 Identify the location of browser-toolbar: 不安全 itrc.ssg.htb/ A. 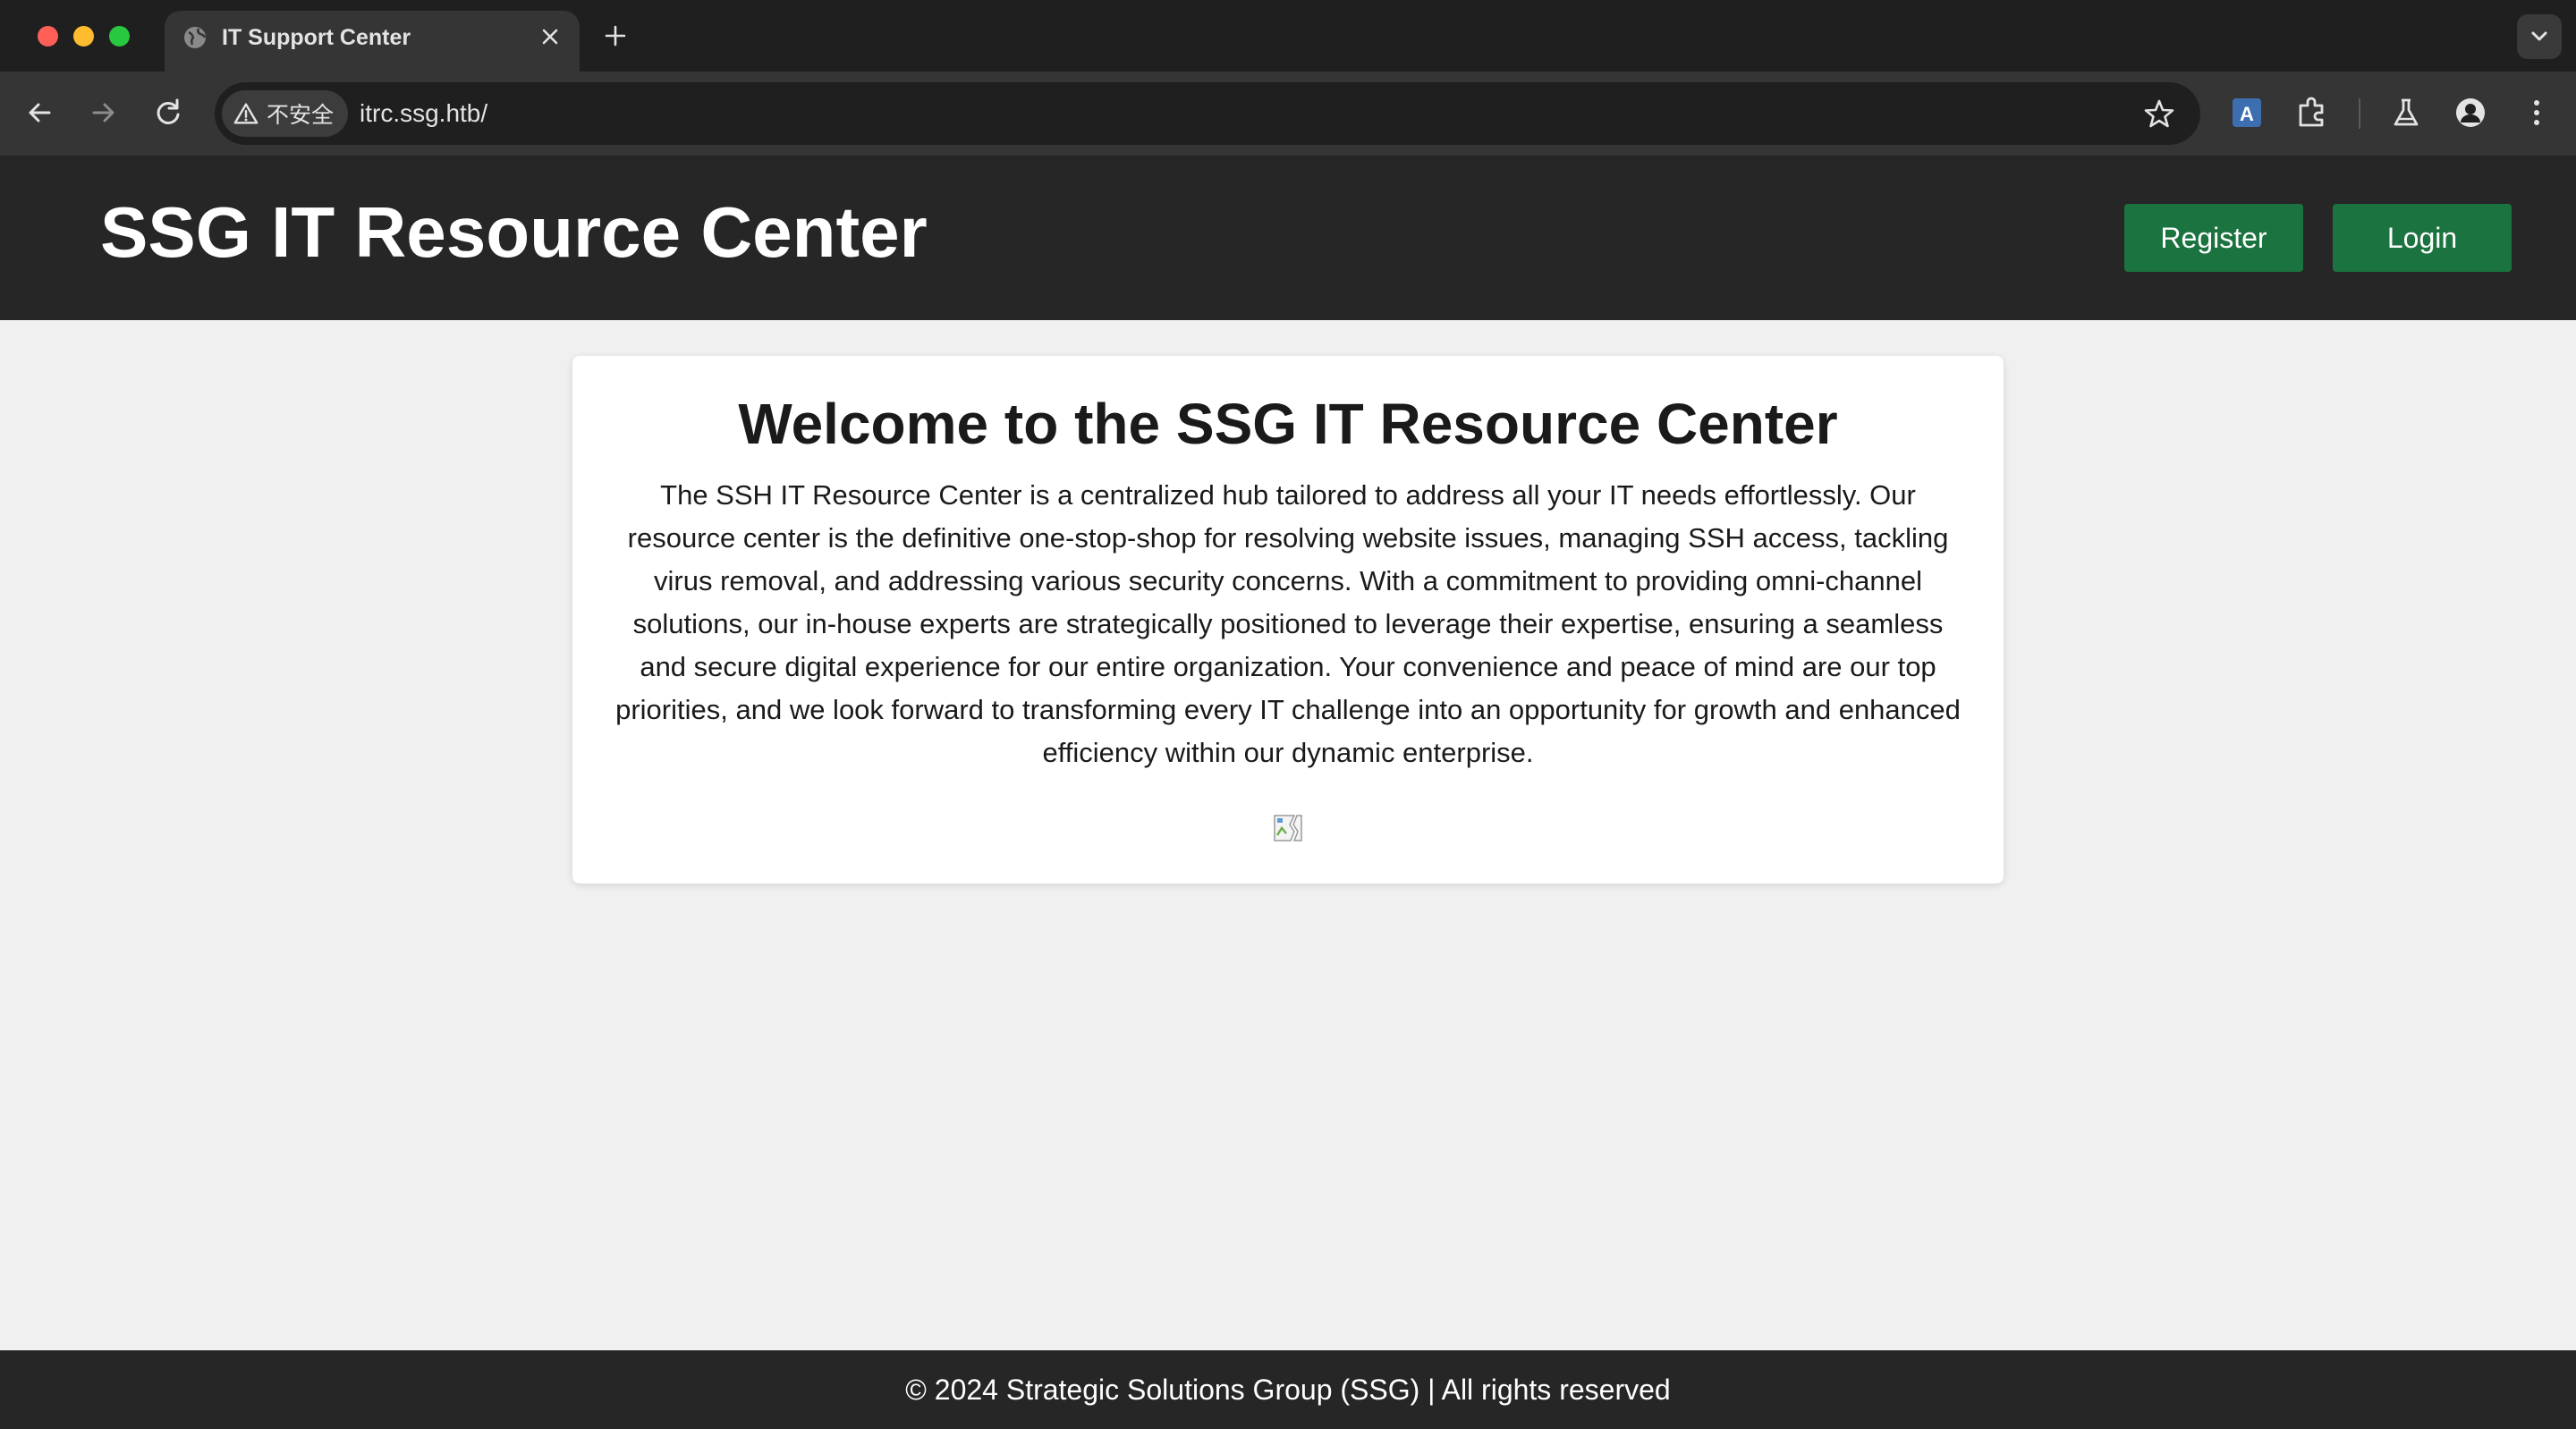
(1288, 114).